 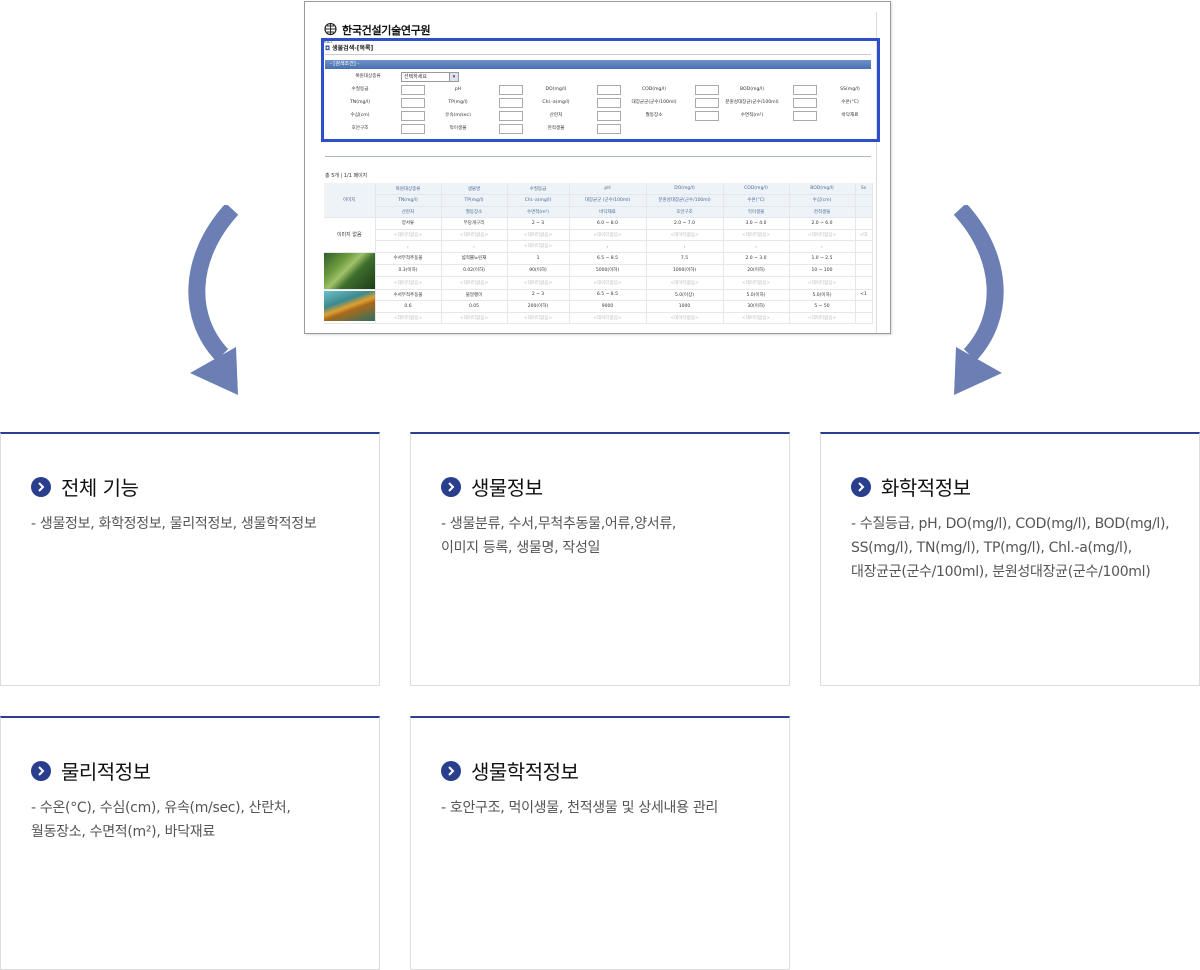 I want to click on org-logo: KICT 한국건설기술연구원, so click(x=377, y=32).